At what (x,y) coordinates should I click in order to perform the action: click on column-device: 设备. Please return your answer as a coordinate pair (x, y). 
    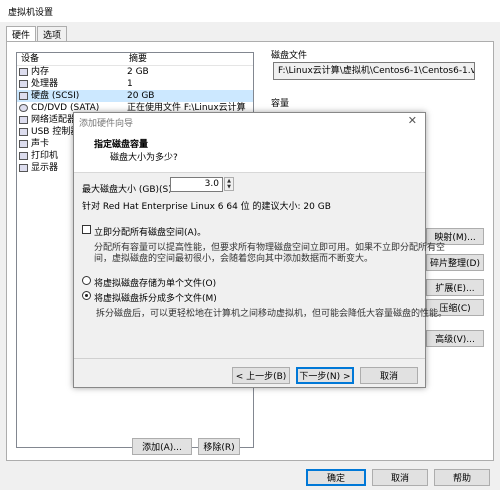
    Looking at the image, I should click on (71, 59).